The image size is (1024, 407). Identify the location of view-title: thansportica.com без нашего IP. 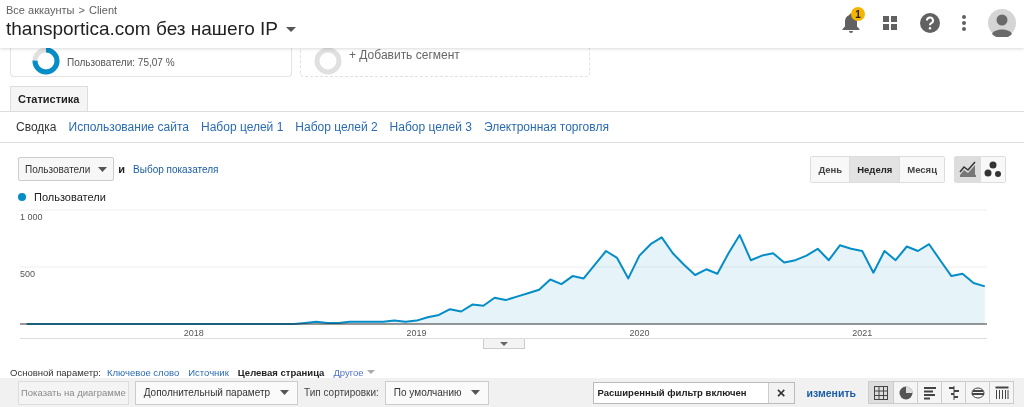
(142, 29).